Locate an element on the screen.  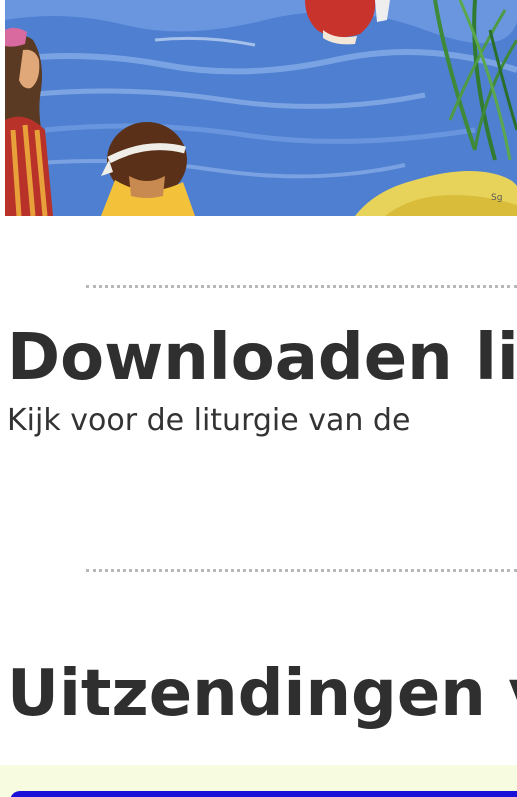
signature-mark: Sg is located at coordinates (496, 198).